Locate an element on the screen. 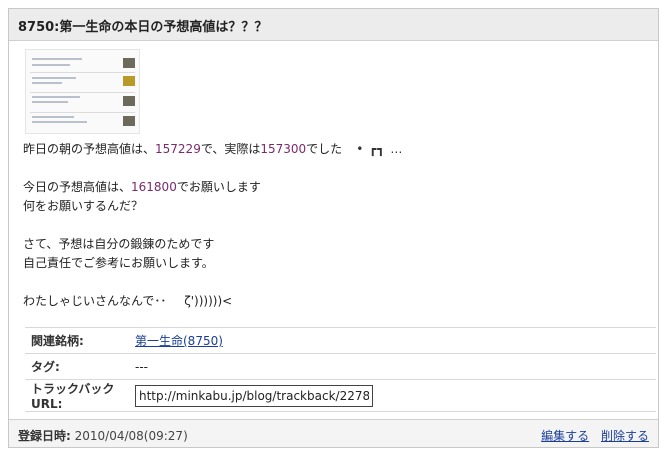 Image resolution: width=667 pixels, height=454 pixels. tag-row: タグ: --- is located at coordinates (340, 366).